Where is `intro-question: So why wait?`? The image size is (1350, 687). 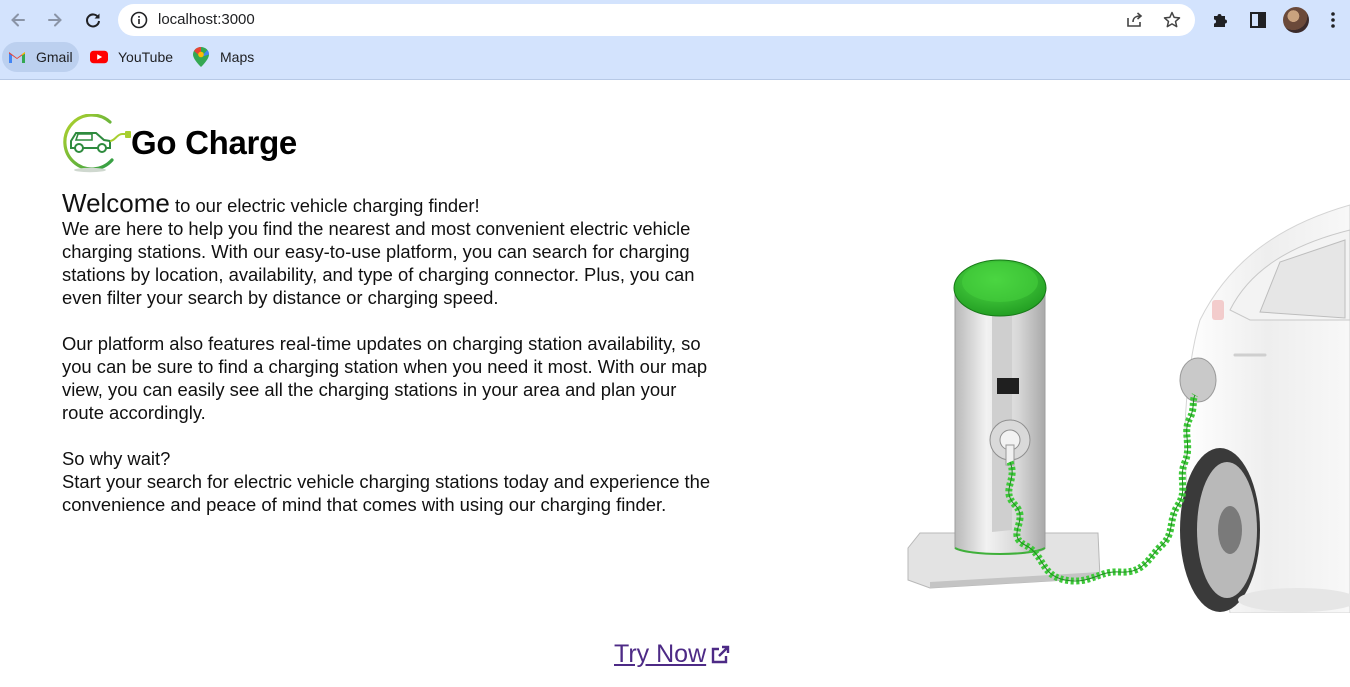
intro-question: So why wait? is located at coordinates (116, 458).